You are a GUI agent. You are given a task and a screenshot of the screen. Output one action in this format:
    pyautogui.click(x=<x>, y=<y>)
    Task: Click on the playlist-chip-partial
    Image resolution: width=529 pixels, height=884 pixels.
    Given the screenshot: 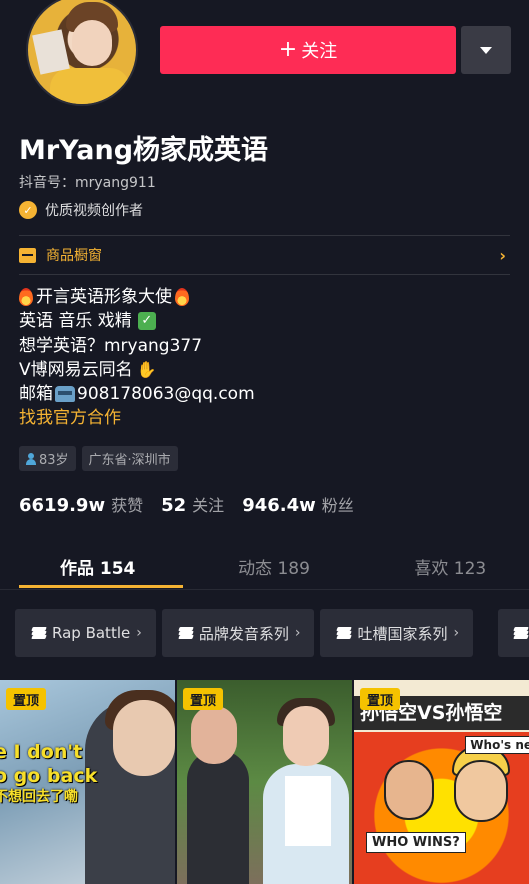 What is the action you would take?
    pyautogui.click(x=513, y=633)
    